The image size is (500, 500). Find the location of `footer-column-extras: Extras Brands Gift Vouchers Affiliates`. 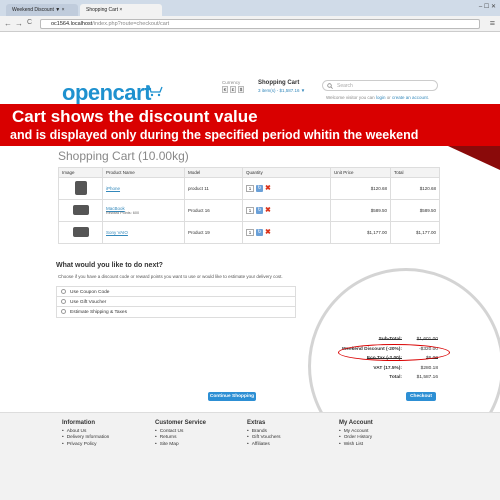

footer-column-extras: Extras Brands Gift Vouchers Affiliates is located at coordinates (263, 434).